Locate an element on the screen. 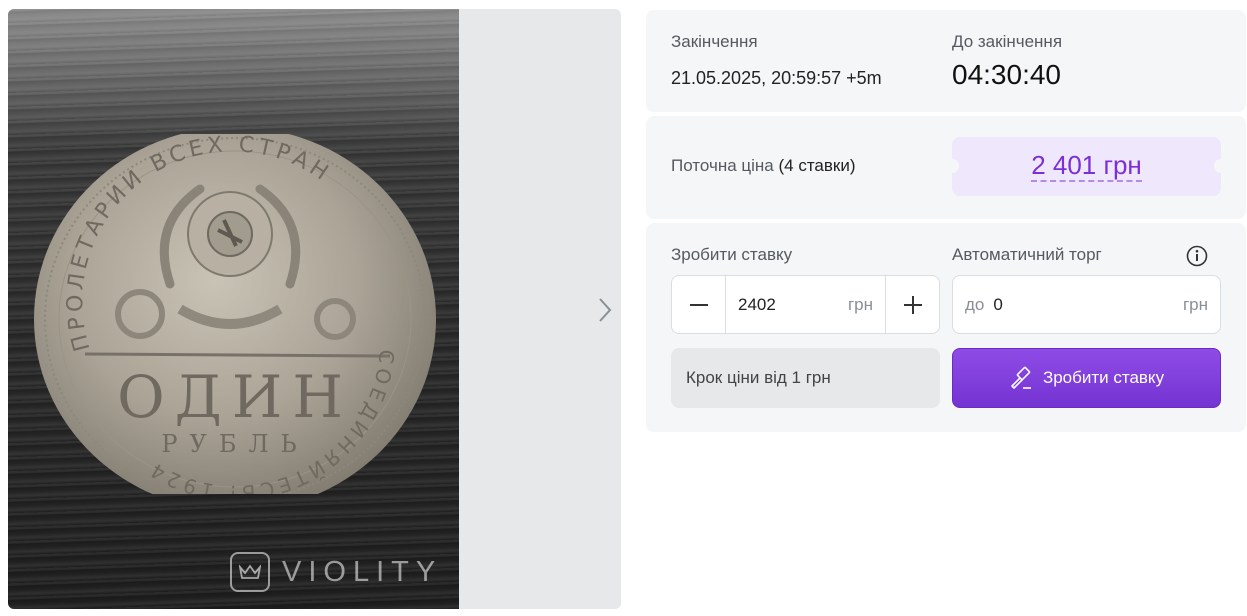  bid-amount-stepper: грн is located at coordinates (805, 304).